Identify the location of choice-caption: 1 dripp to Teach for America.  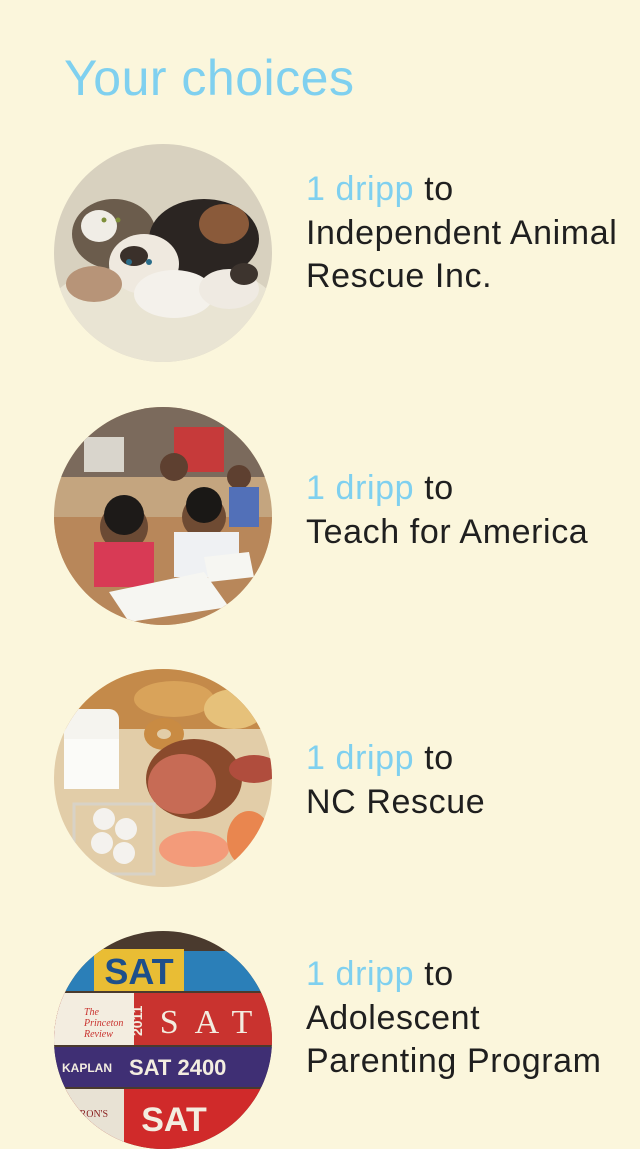
(466, 510).